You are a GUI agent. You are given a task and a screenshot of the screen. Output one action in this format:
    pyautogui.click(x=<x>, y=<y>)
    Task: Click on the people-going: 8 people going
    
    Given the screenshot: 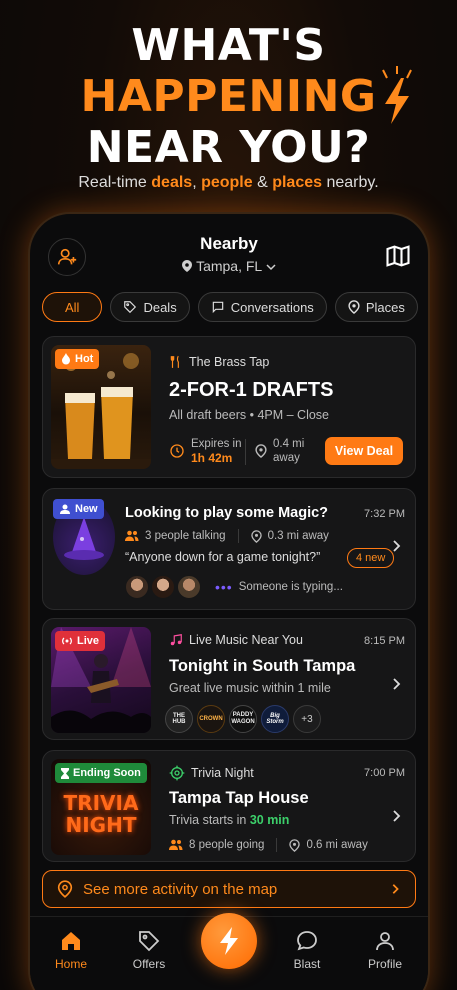 What is the action you would take?
    pyautogui.click(x=227, y=845)
    